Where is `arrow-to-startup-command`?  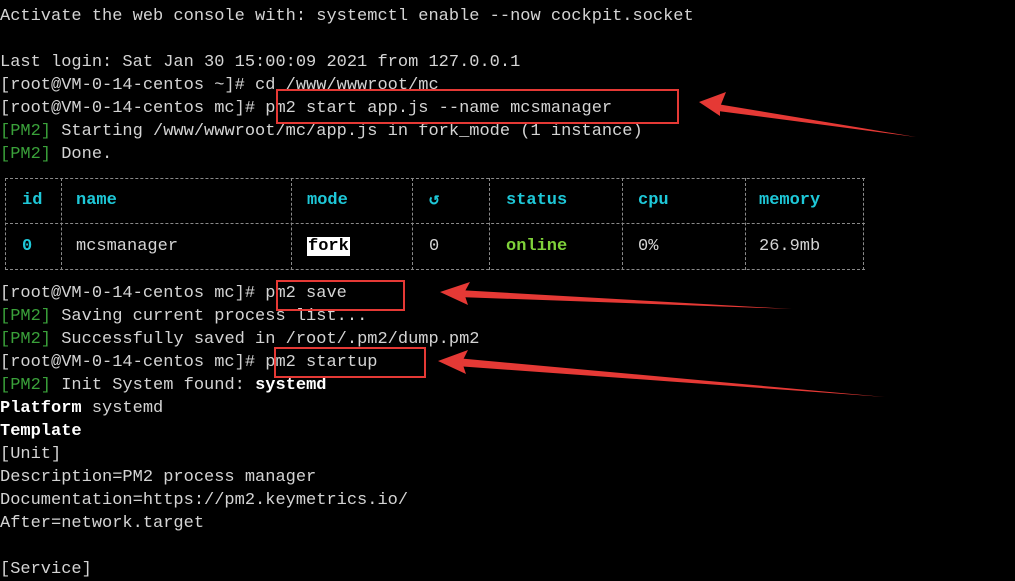
arrow-to-startup-command is located at coordinates (661, 373).